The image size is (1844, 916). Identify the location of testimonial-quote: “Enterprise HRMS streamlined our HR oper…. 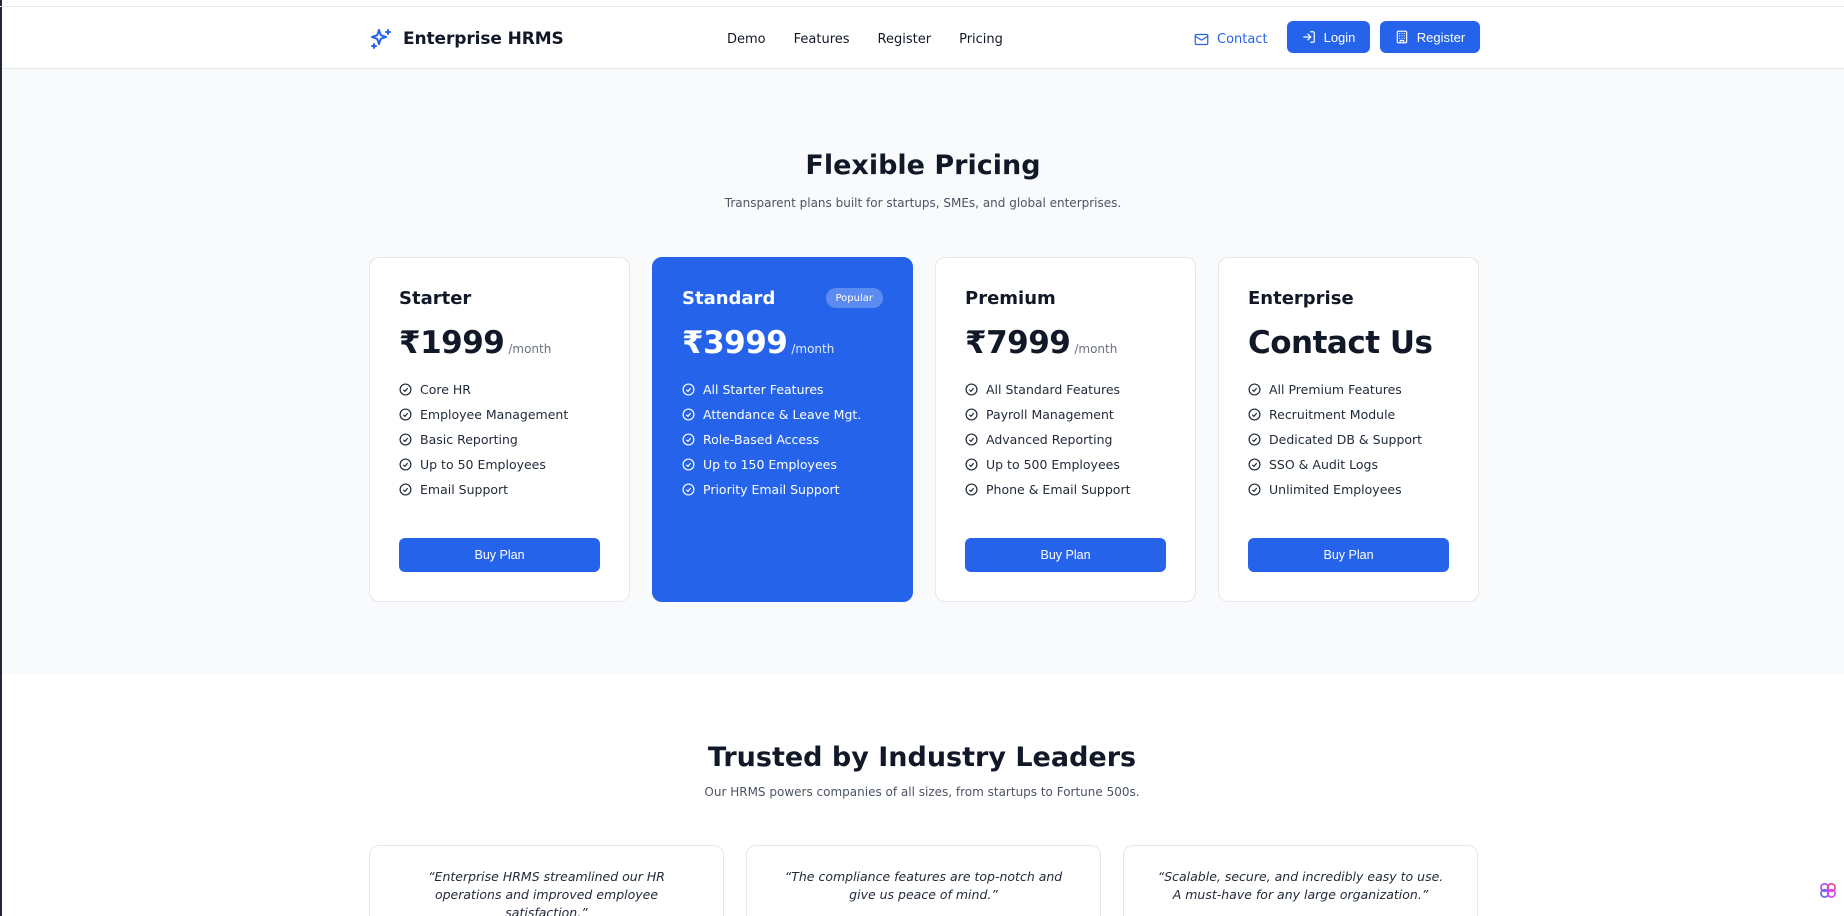
(546, 892).